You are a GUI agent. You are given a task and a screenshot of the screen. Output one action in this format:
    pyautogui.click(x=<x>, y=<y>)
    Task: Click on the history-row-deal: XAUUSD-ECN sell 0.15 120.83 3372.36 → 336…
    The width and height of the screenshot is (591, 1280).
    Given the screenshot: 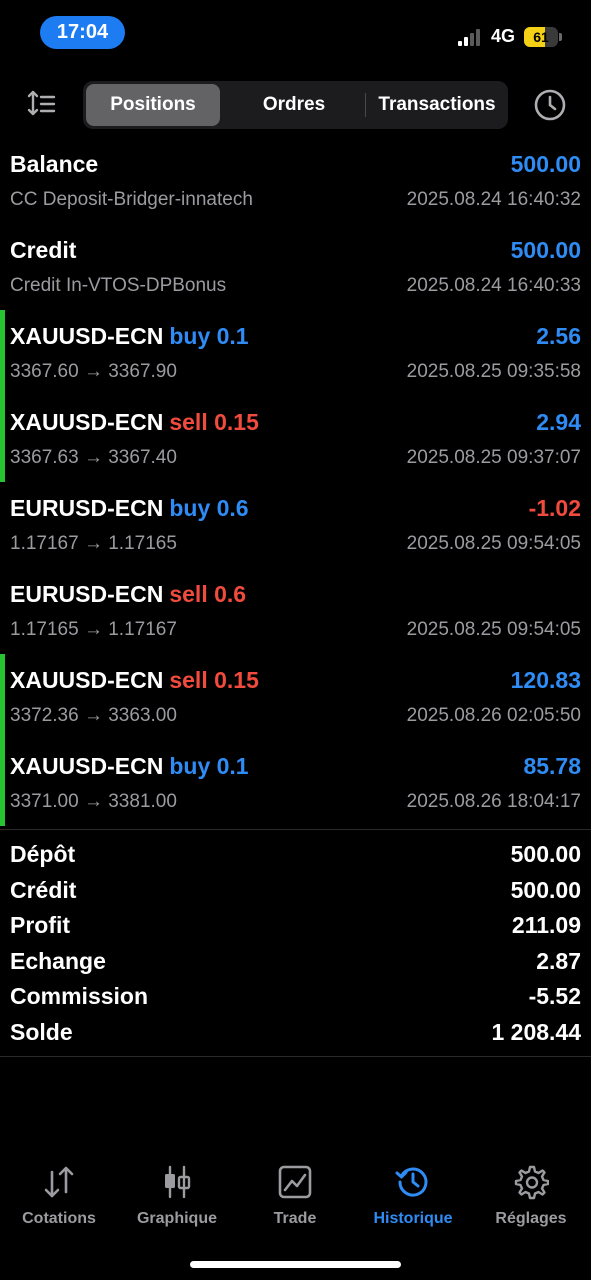 What is the action you would take?
    pyautogui.click(x=295, y=697)
    